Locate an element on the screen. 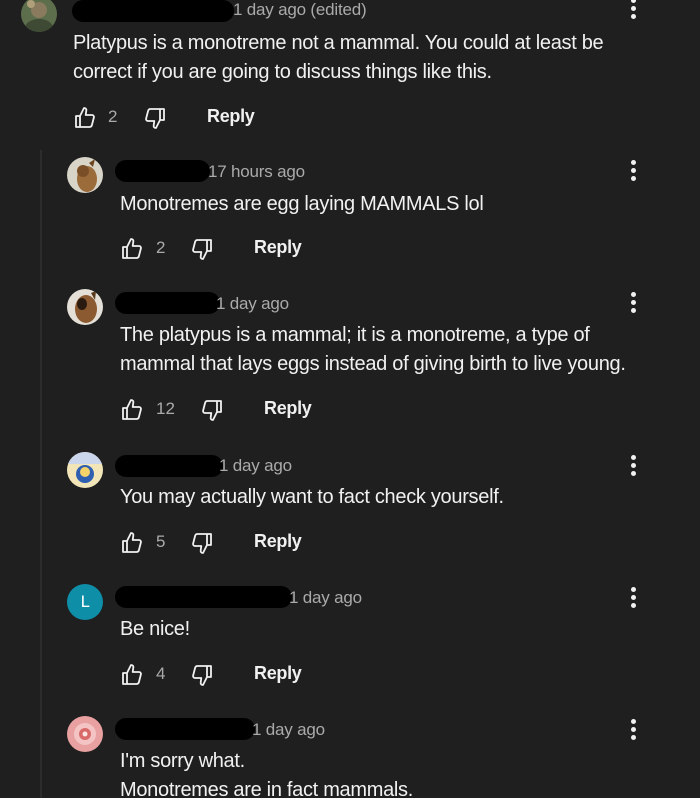  comment-text: Be nice! is located at coordinates (155, 629).